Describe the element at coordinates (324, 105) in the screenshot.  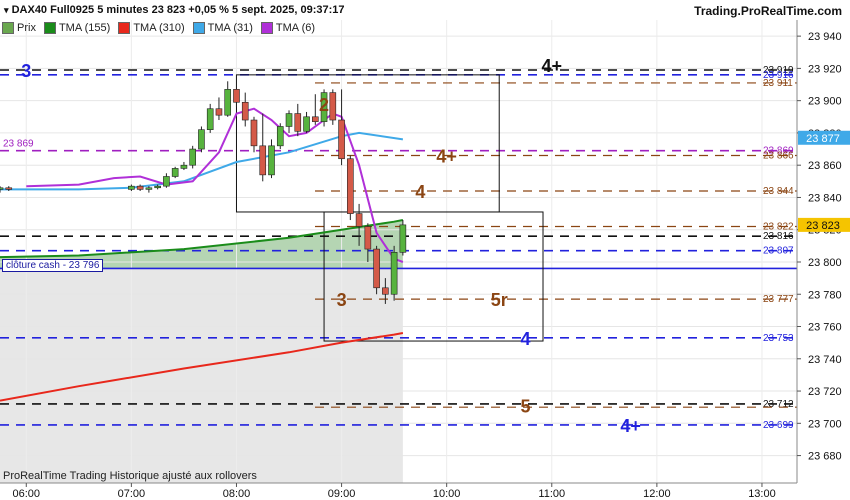
I see `wave-annotation: 2` at that location.